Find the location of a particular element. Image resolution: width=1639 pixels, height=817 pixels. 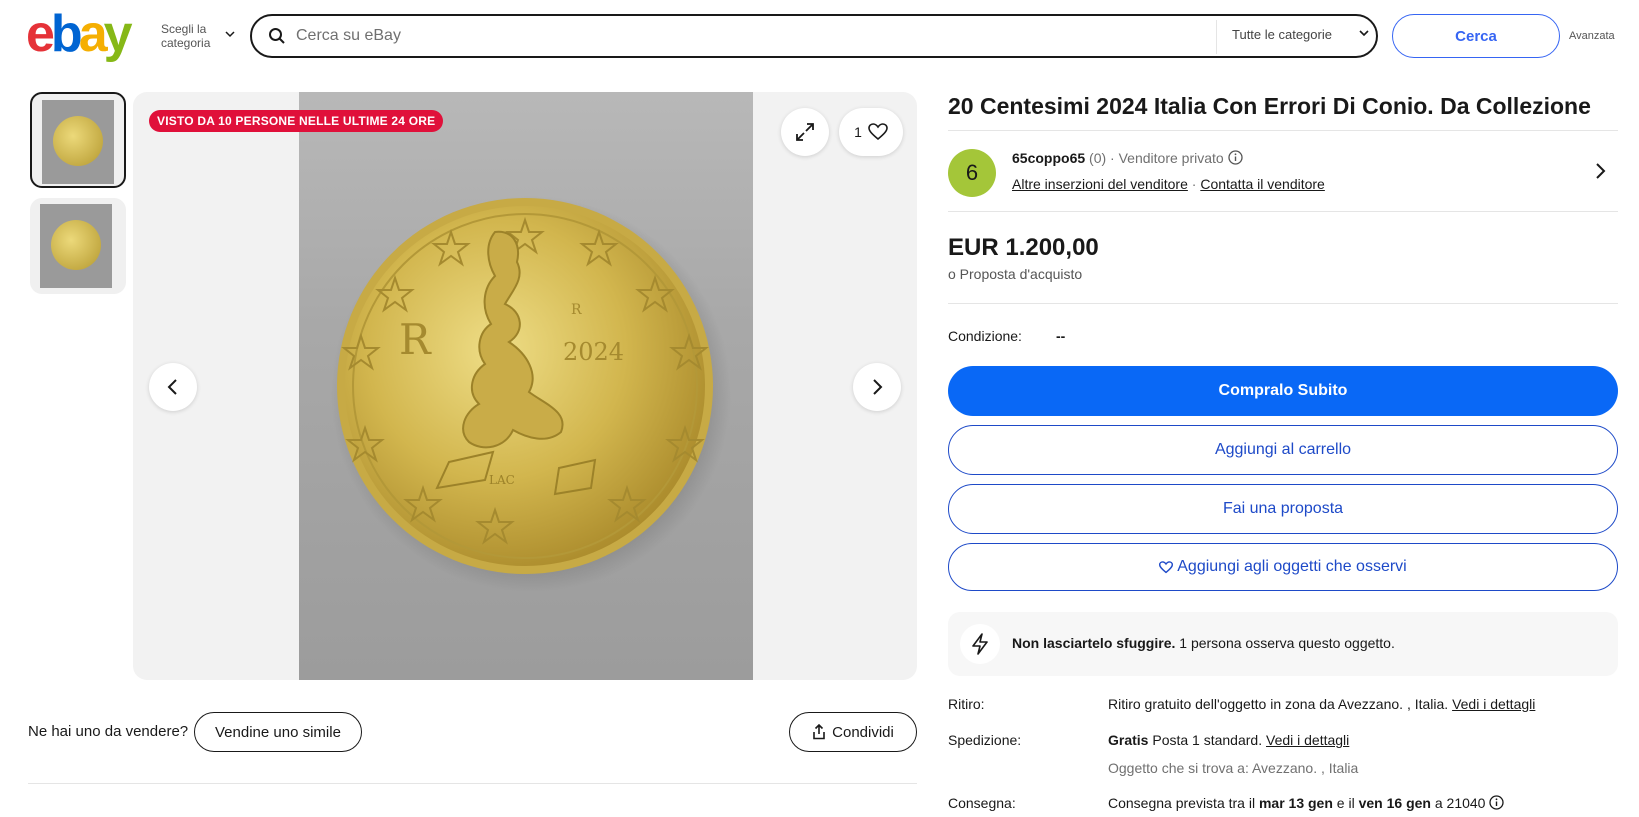

previous-image-button is located at coordinates (173, 387).